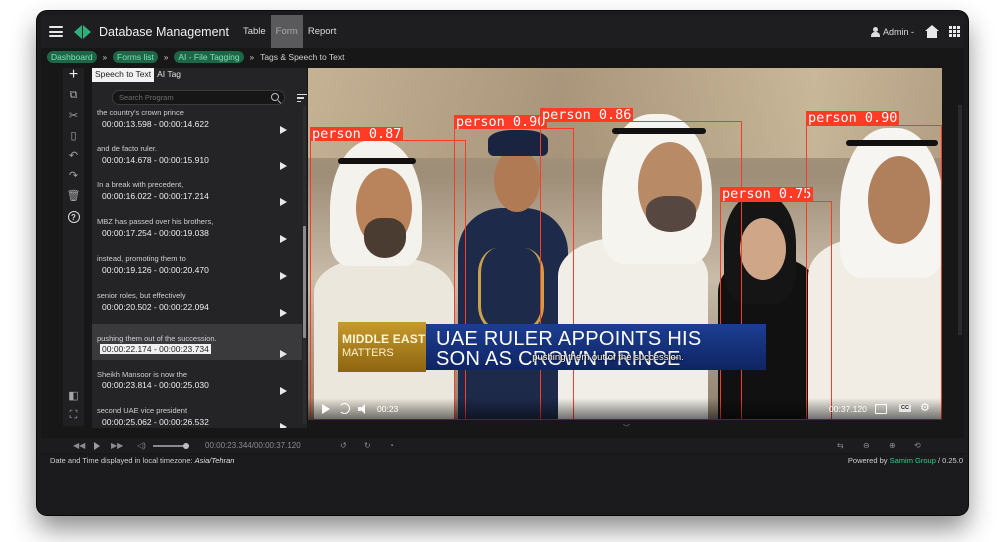 The height and width of the screenshot is (542, 1007). Describe the element at coordinates (73, 246) in the screenshot. I see `editor-toolbar: + ⧉ ✂ ▯ ↶ ↷ 🗑 ? ◧ ⛶` at that location.